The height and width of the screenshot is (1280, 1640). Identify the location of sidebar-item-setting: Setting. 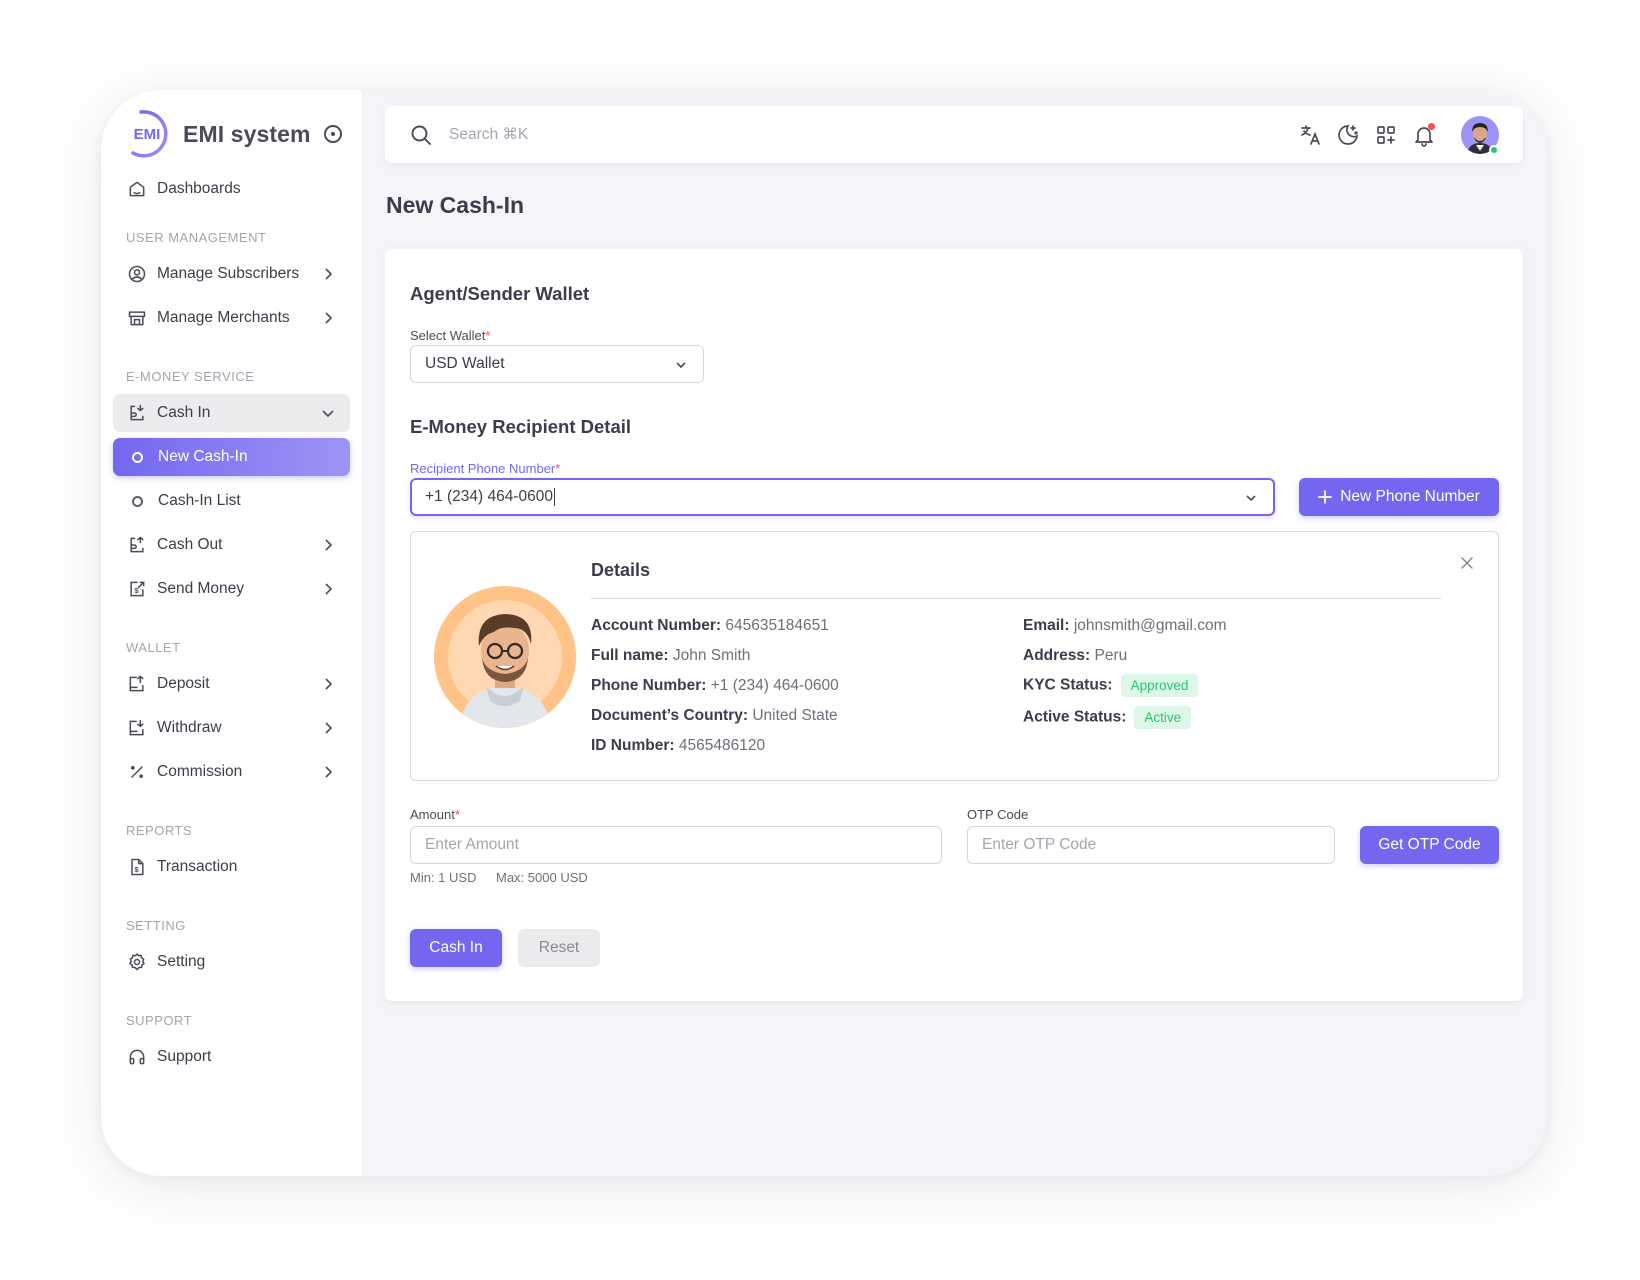
(231, 962).